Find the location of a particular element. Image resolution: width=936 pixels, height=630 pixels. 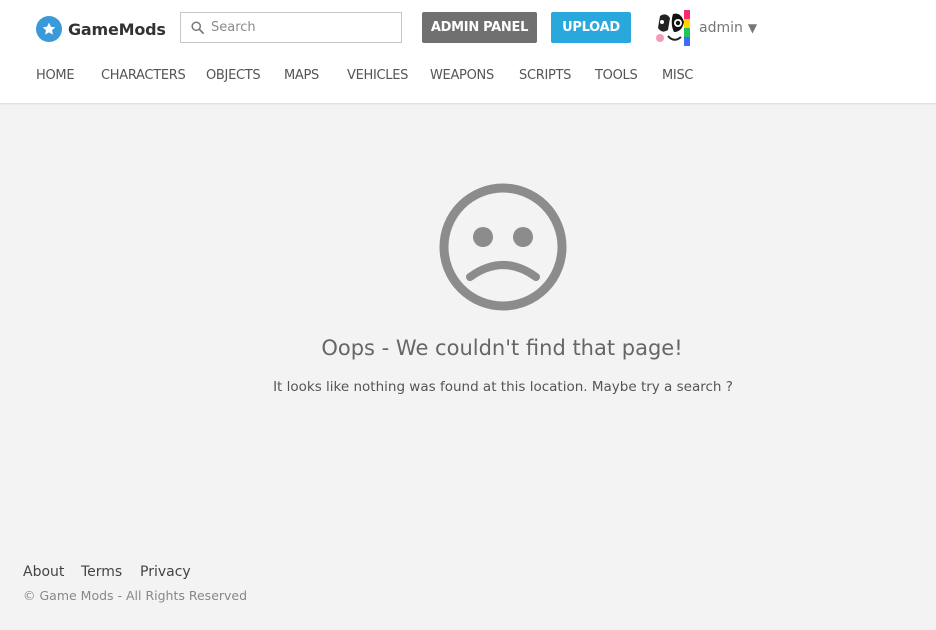

nav-item-misc: MISC is located at coordinates (677, 75).